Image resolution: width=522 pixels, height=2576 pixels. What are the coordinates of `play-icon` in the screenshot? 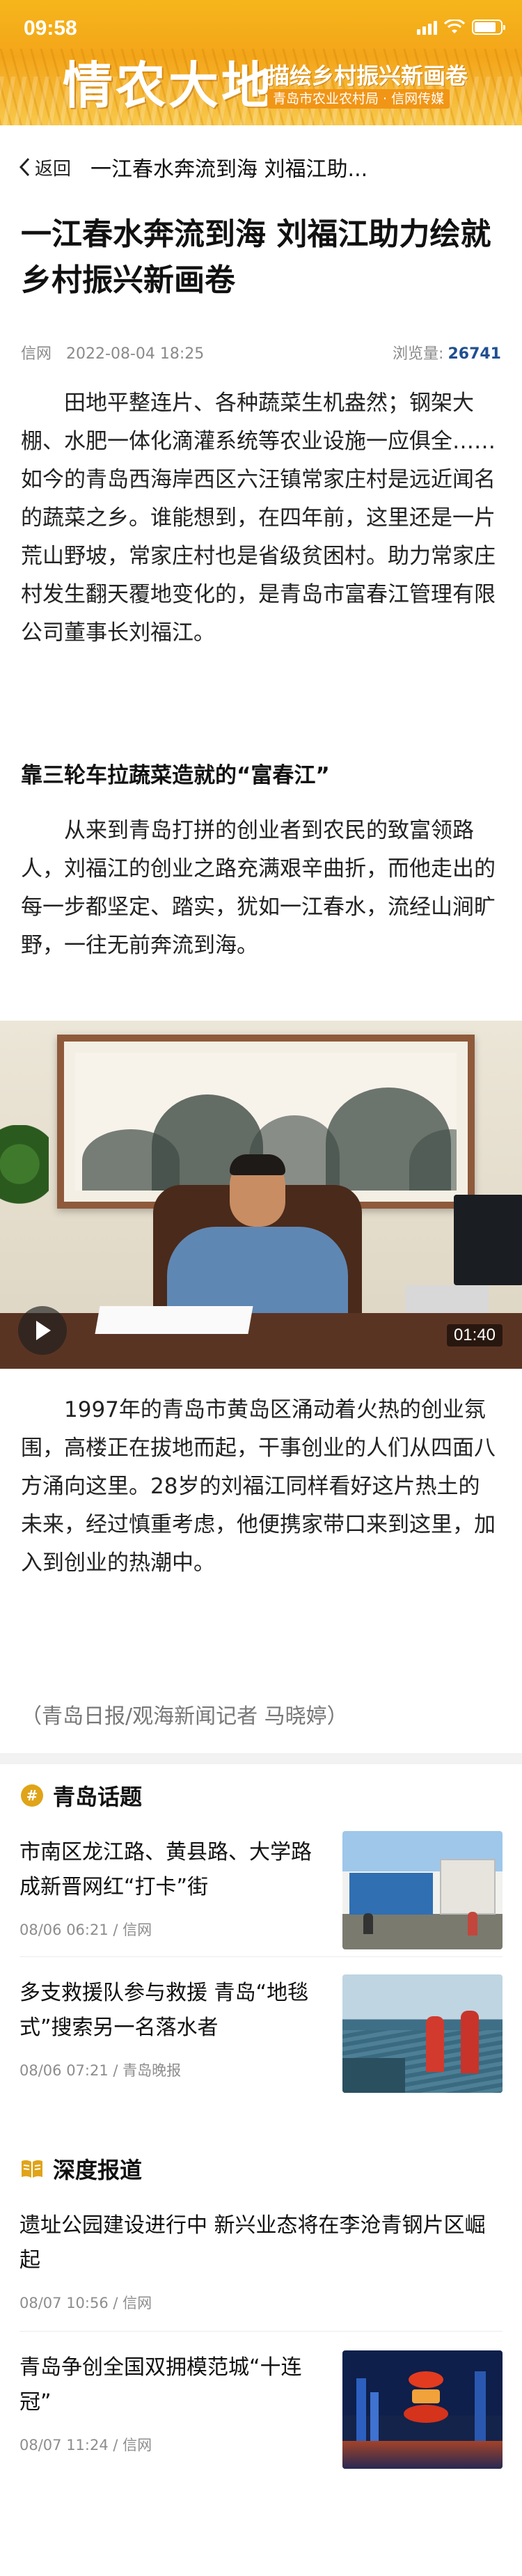 It's located at (43, 1330).